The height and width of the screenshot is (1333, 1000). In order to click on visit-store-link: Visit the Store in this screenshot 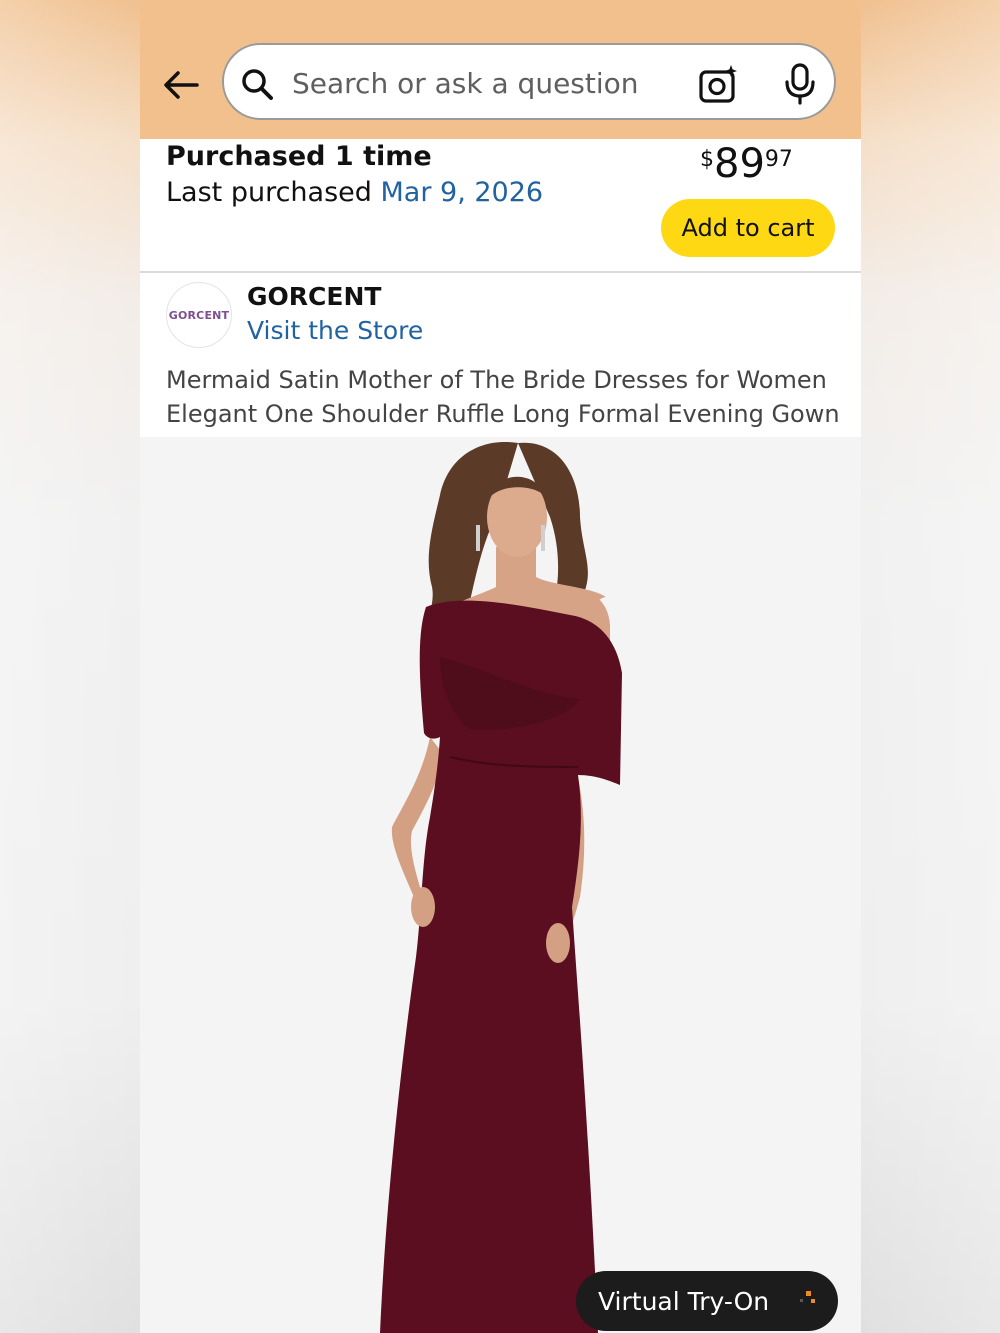, I will do `click(335, 330)`.